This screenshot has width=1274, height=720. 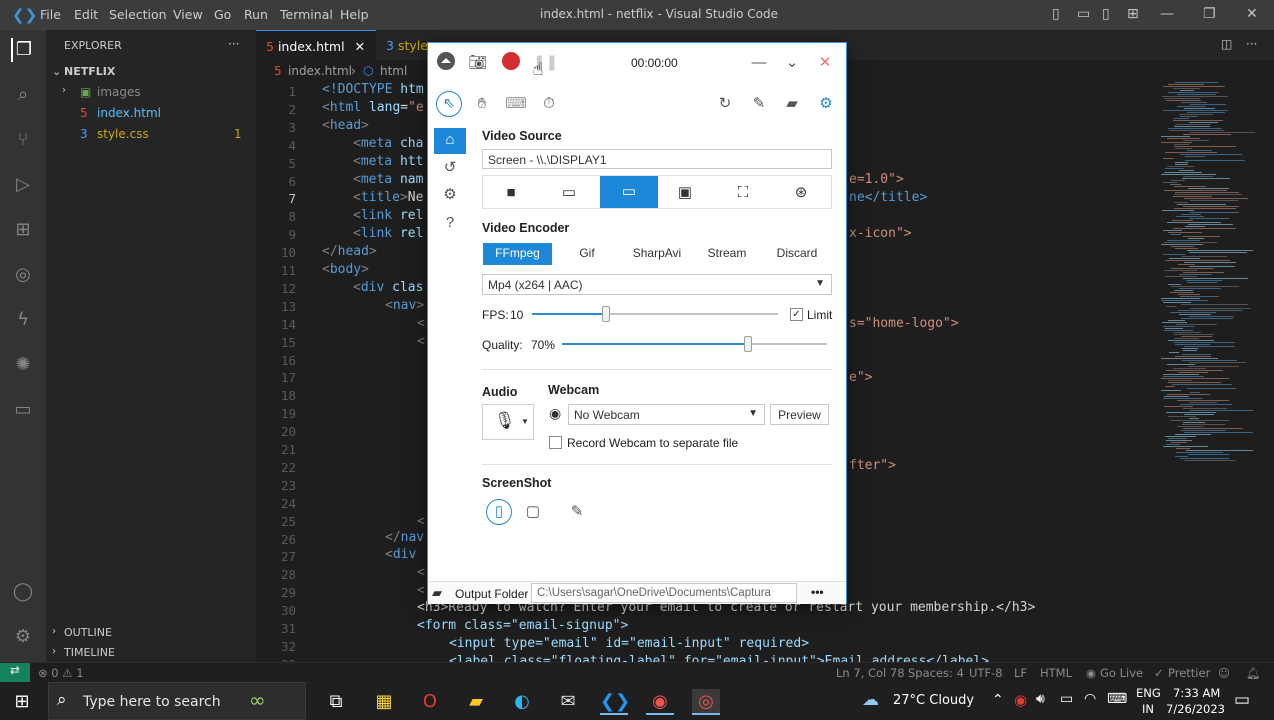 What do you see at coordinates (870, 673) in the screenshot?
I see `cursor-position: Ln 7, Col 78` at bounding box center [870, 673].